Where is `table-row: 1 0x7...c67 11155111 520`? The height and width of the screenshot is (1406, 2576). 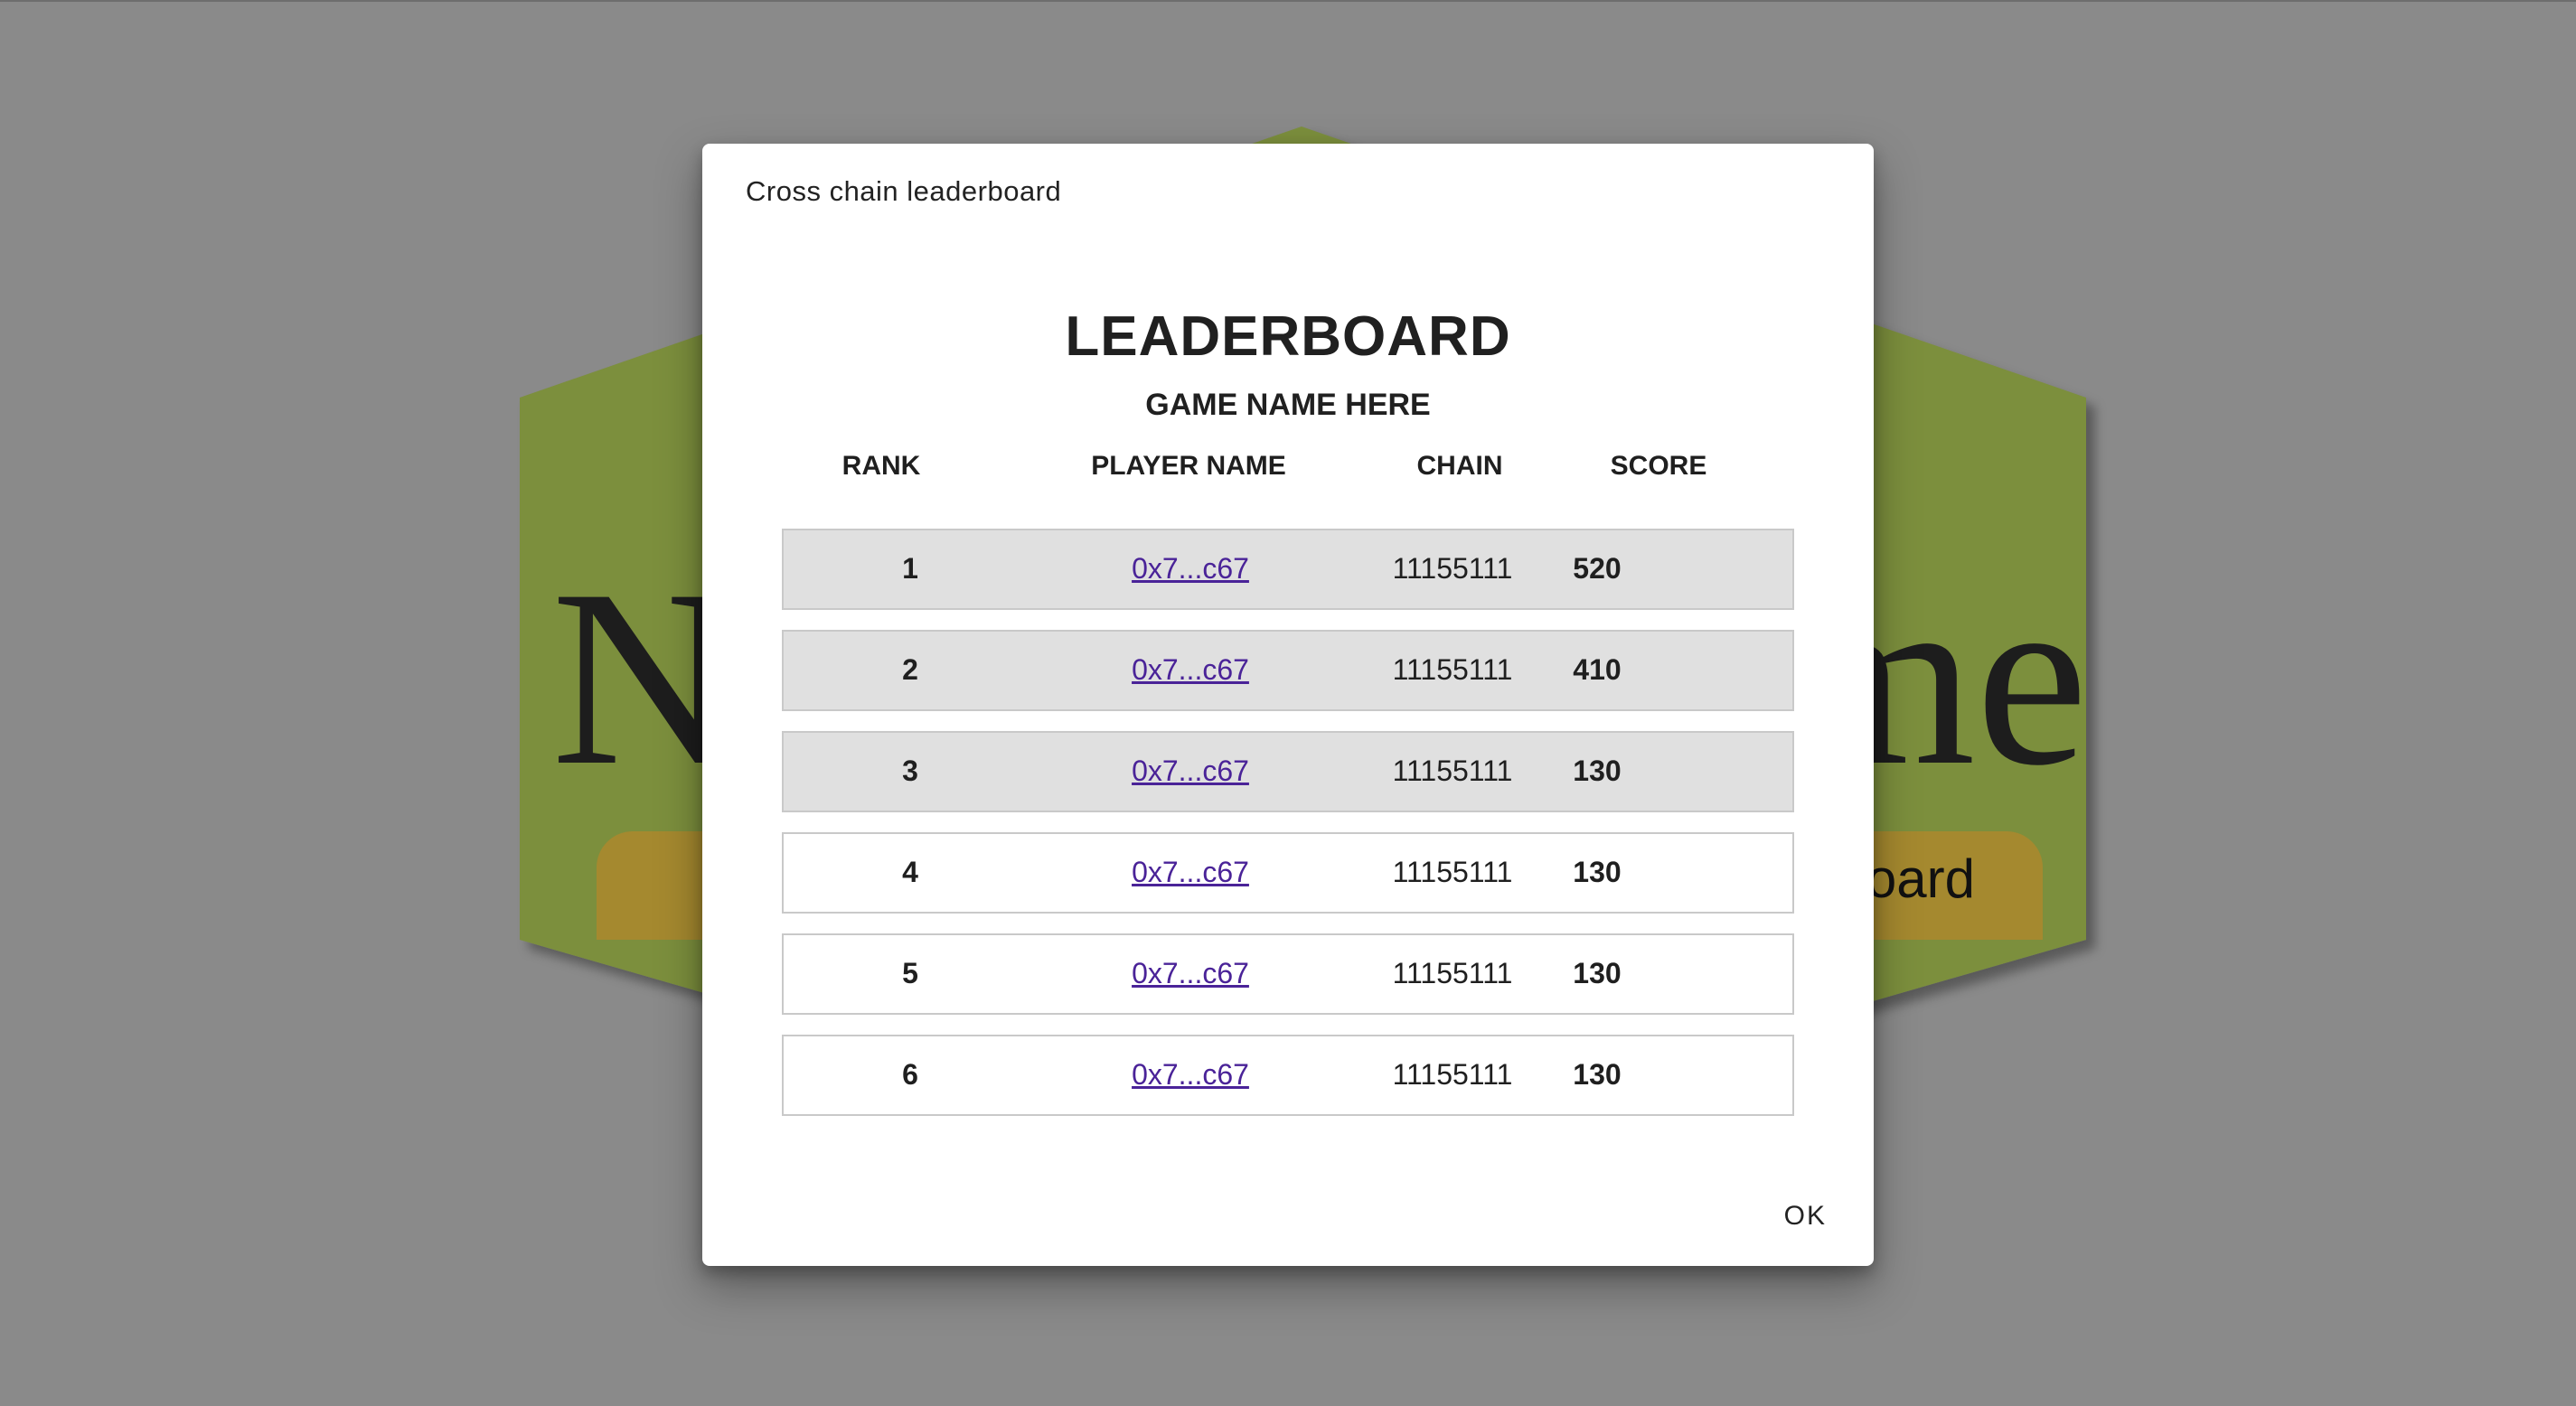
table-row: 1 0x7...c67 11155111 520 is located at coordinates (1288, 569).